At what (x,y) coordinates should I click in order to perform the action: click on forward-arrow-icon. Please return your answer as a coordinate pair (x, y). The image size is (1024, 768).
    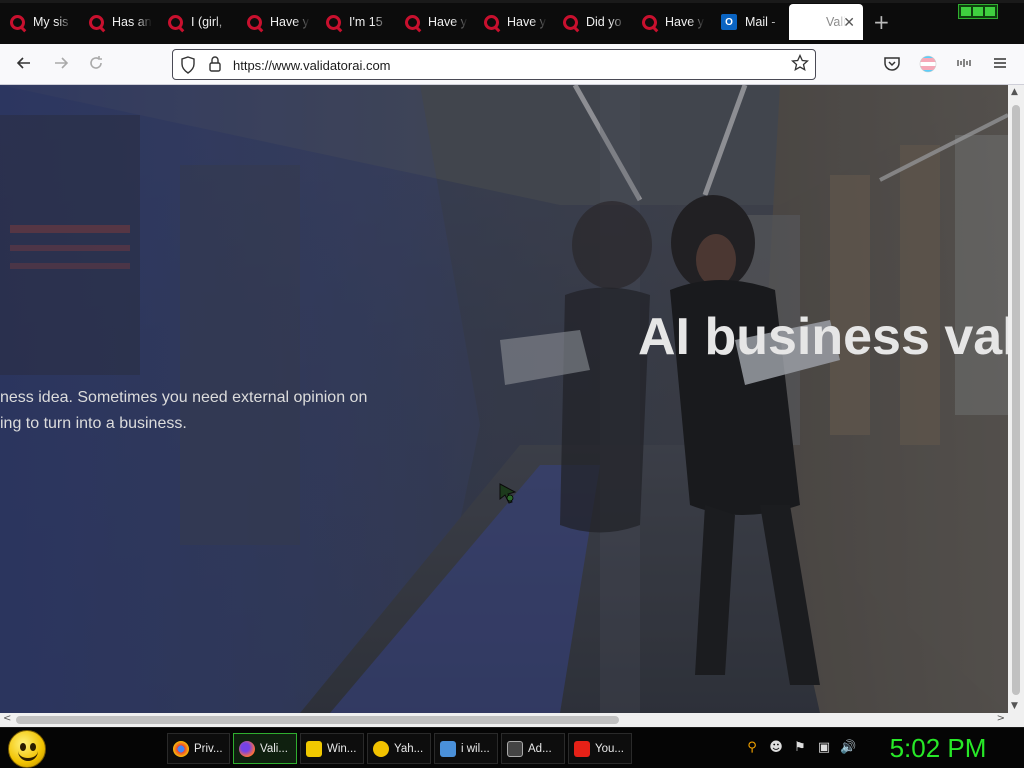
    Looking at the image, I should click on (62, 63).